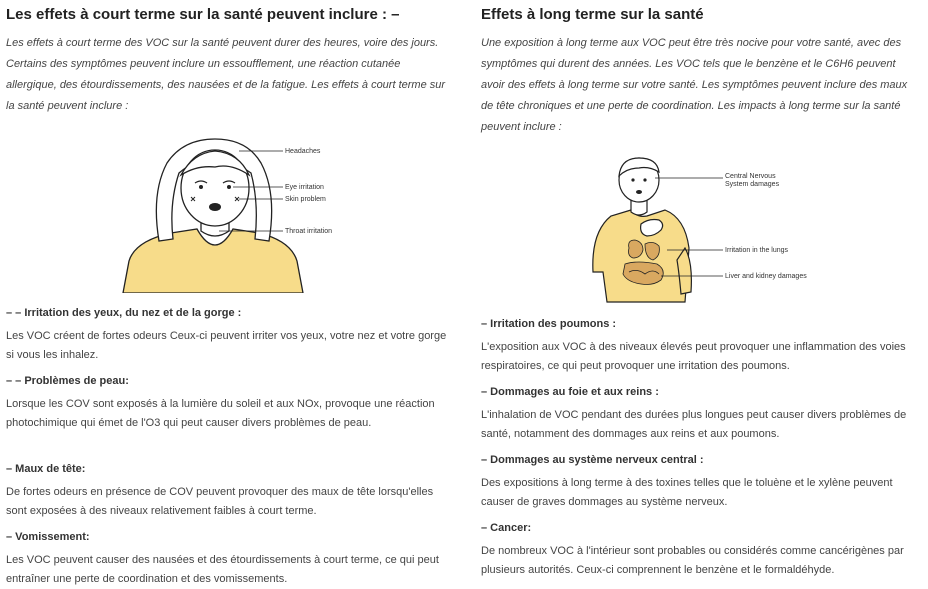 Image resolution: width=928 pixels, height=589 pixels. I want to click on section-heading: – Dommages au foie et aux reins :, so click(570, 392).